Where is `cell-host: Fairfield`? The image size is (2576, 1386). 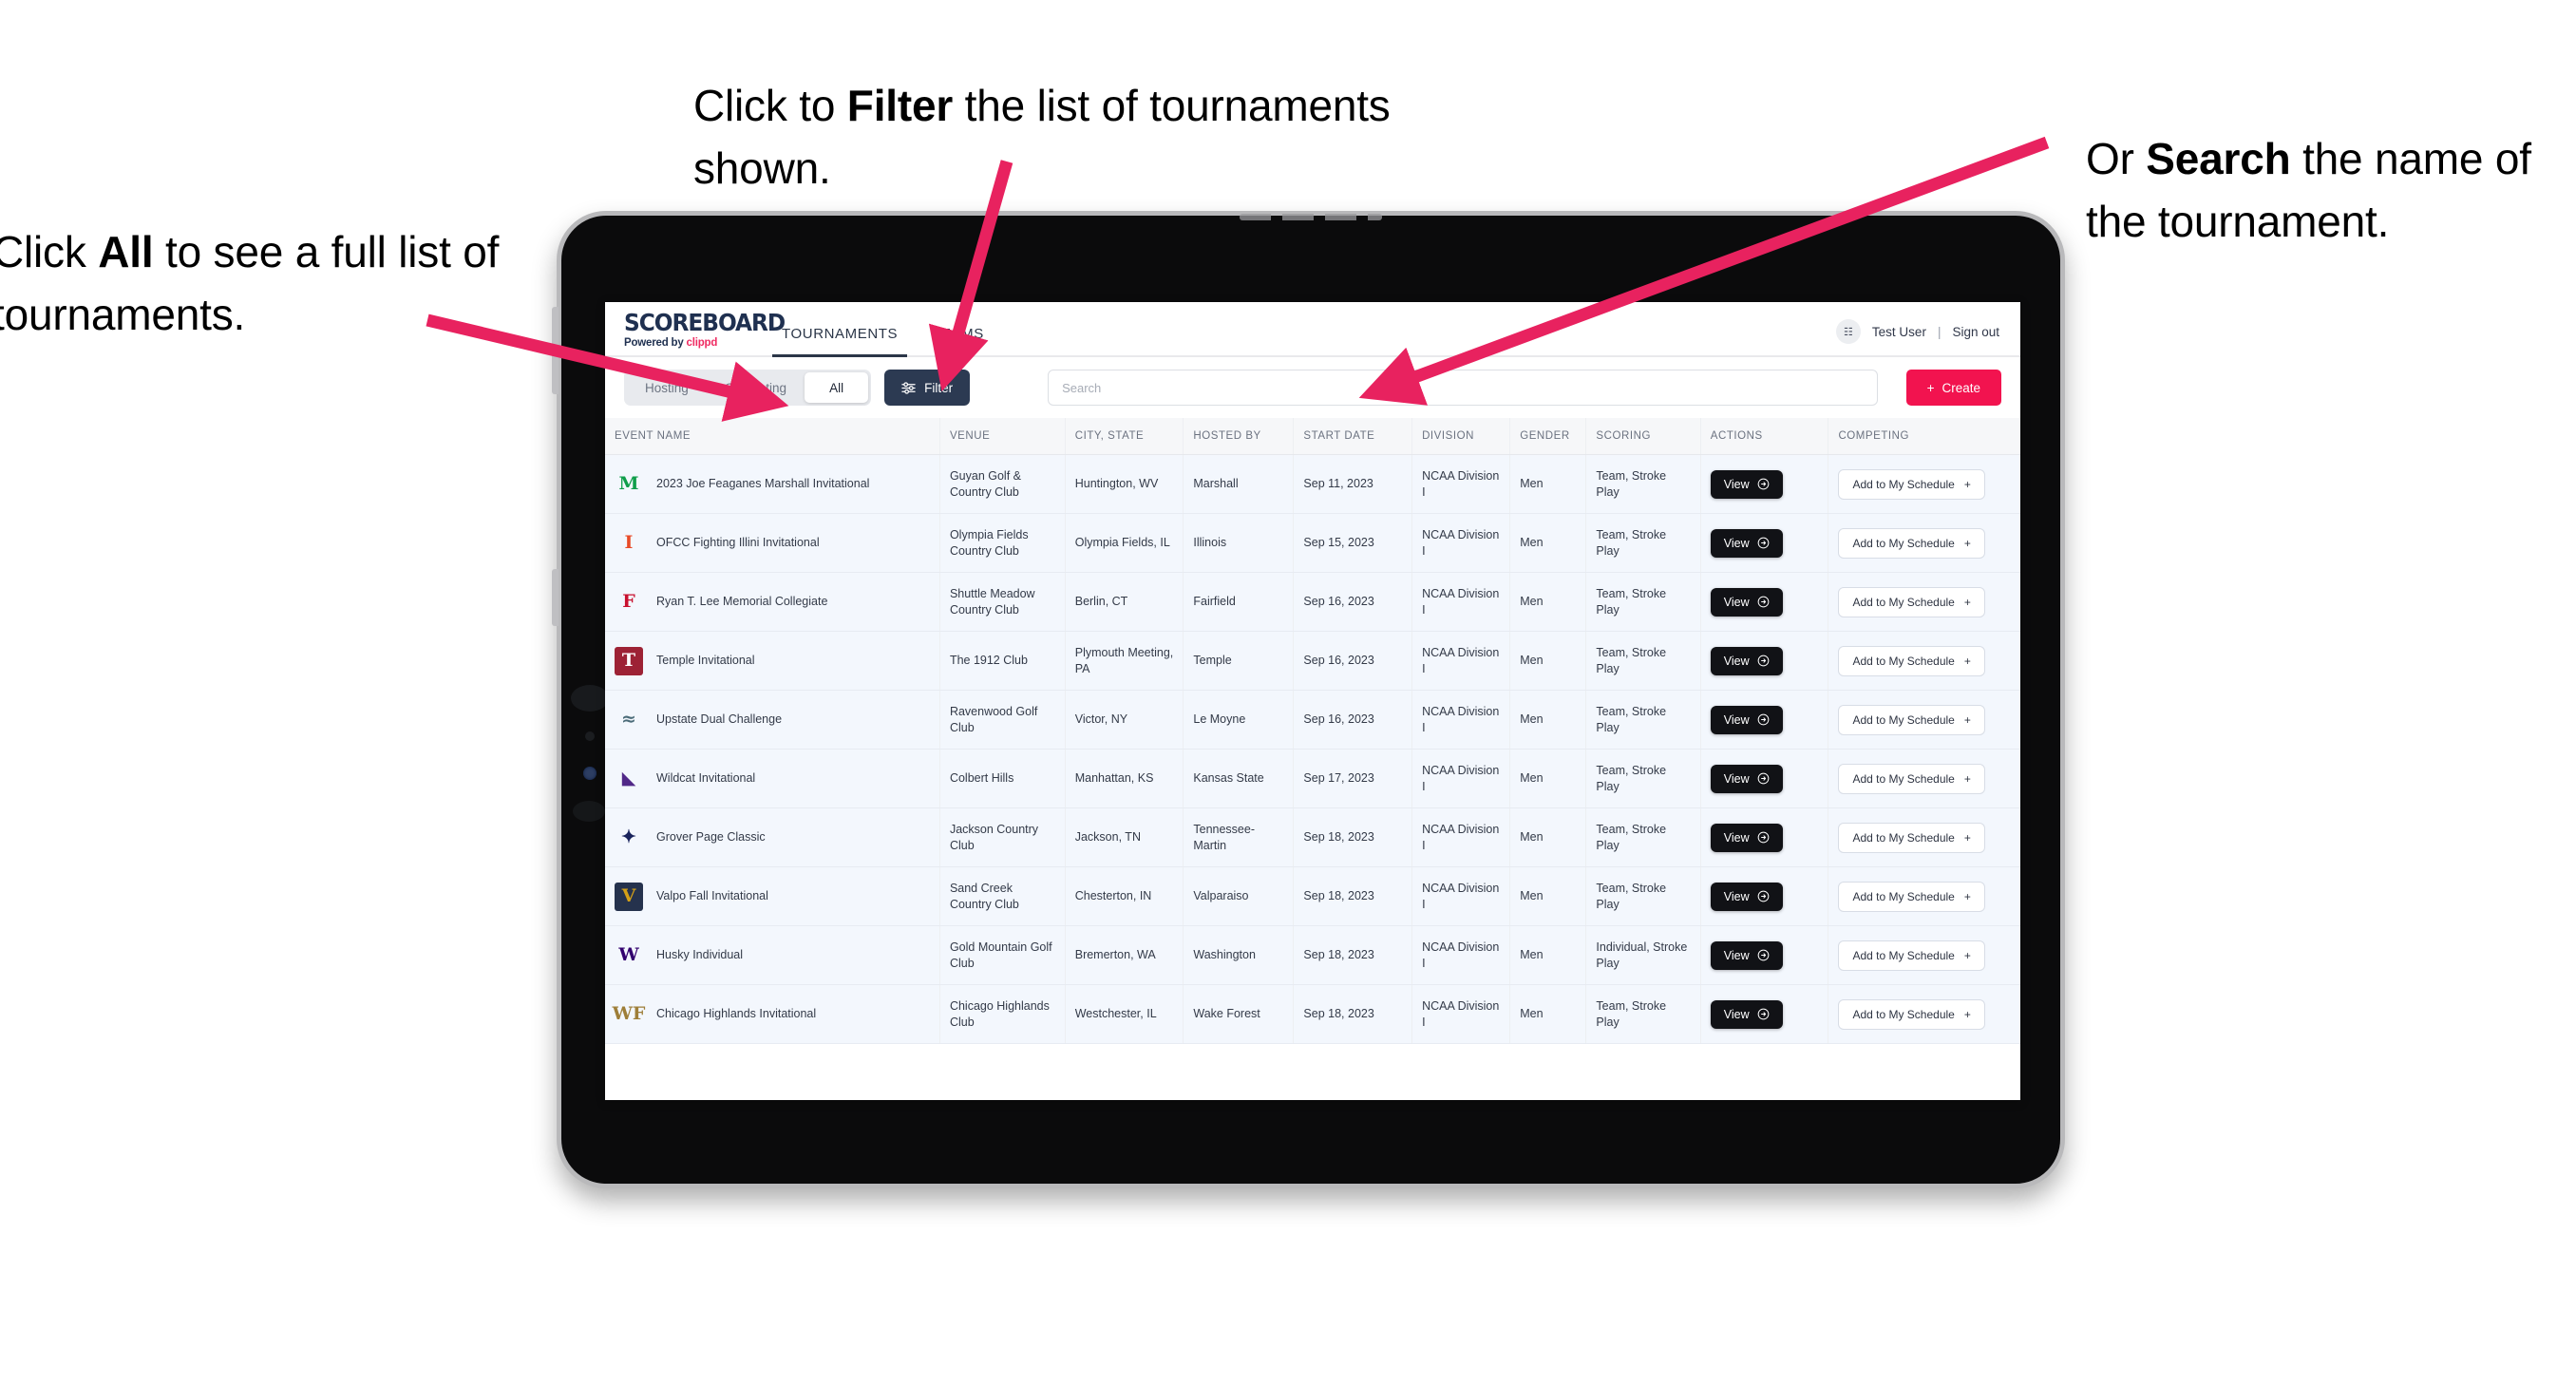 cell-host: Fairfield is located at coordinates (1239, 602).